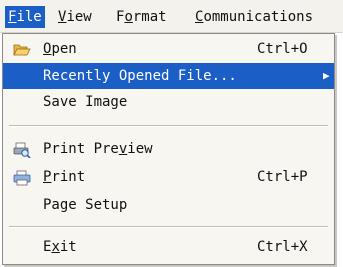 The width and height of the screenshot is (343, 267). I want to click on print-shortcut: Ctrl+P, so click(282, 177).